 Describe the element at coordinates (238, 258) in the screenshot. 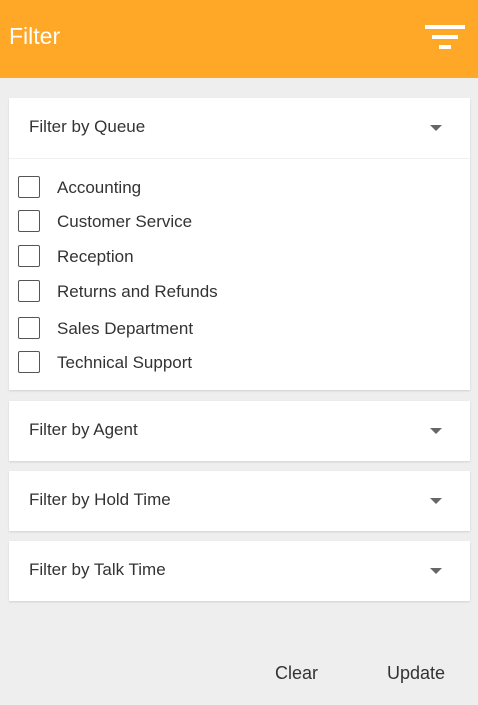

I see `queue-option-reception: Reception` at that location.